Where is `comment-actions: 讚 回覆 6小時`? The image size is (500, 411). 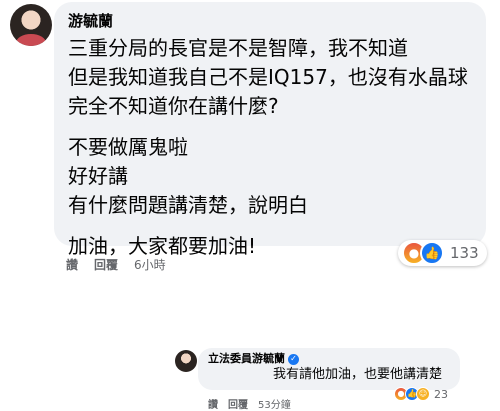 comment-actions: 讚 回覆 6小時 is located at coordinates (116, 264).